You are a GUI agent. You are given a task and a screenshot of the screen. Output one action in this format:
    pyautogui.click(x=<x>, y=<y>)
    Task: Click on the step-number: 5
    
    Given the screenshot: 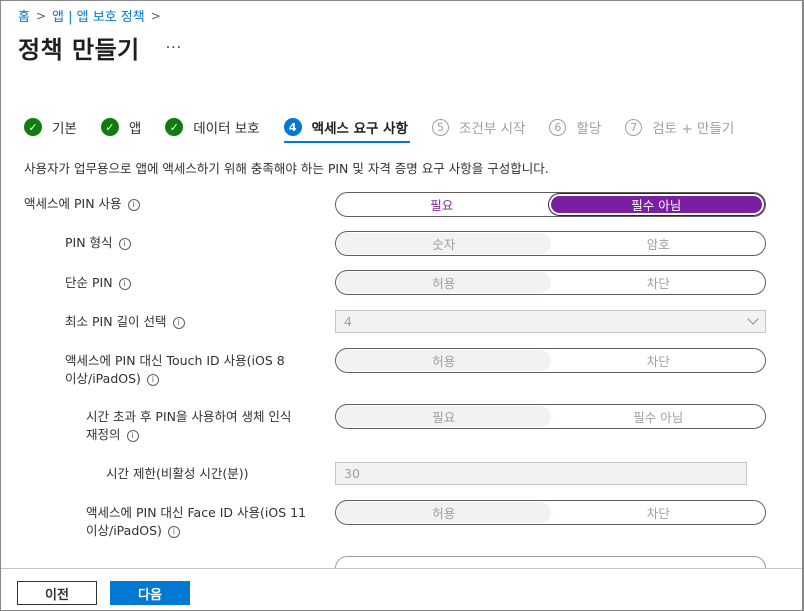 What is the action you would take?
    pyautogui.click(x=441, y=127)
    